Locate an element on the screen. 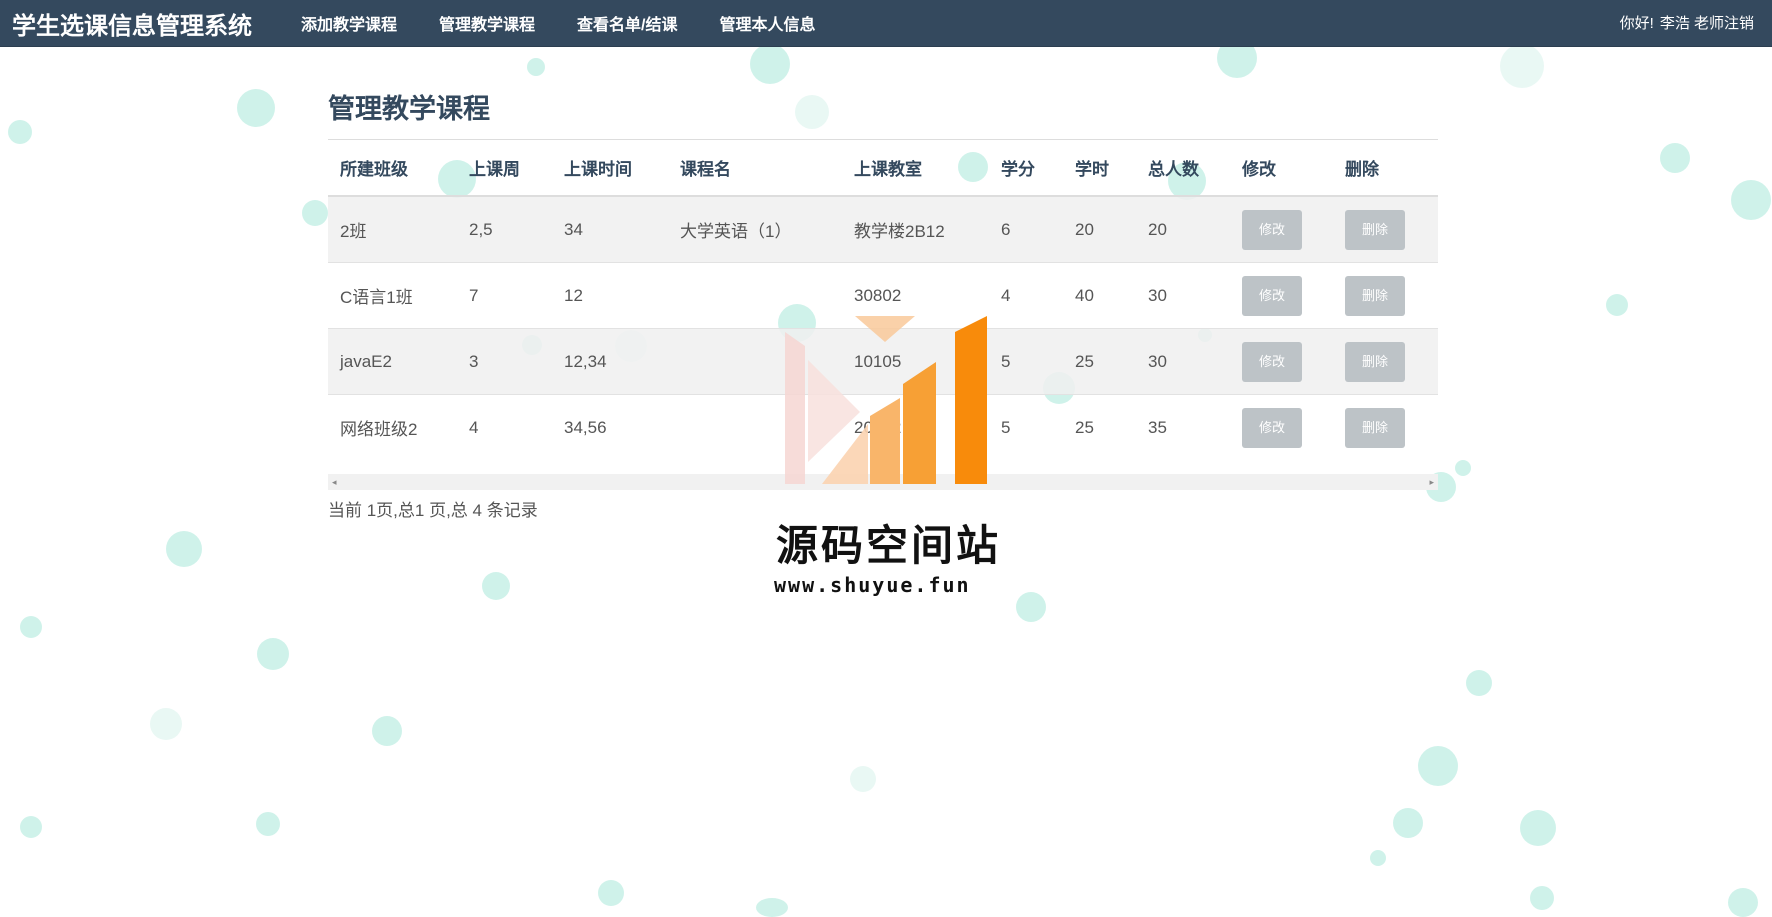  cell-class: 2班 is located at coordinates (392, 229).